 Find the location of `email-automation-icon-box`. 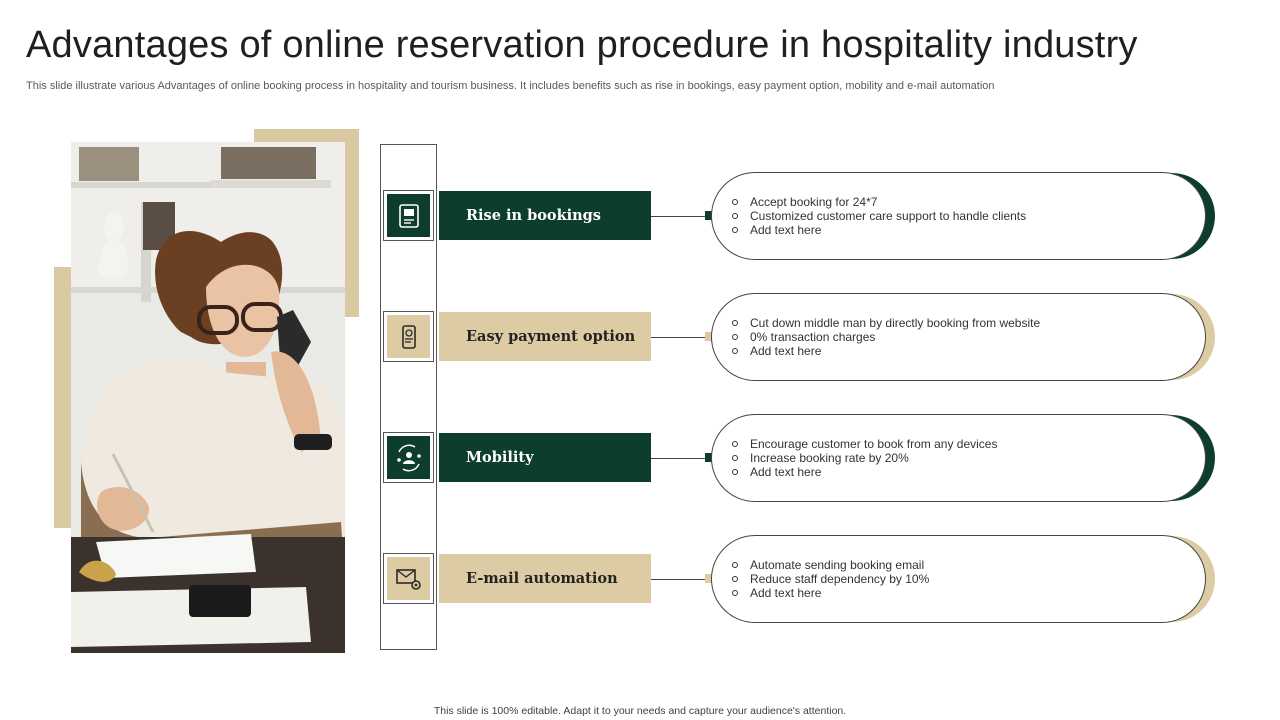

email-automation-icon-box is located at coordinates (408, 578).